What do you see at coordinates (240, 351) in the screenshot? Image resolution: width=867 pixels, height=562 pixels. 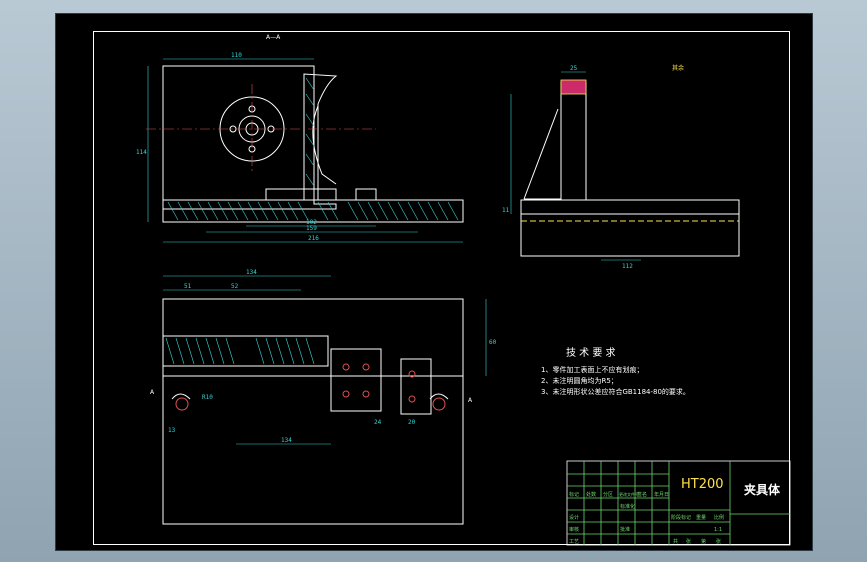 I see `plan-view-hatching` at bounding box center [240, 351].